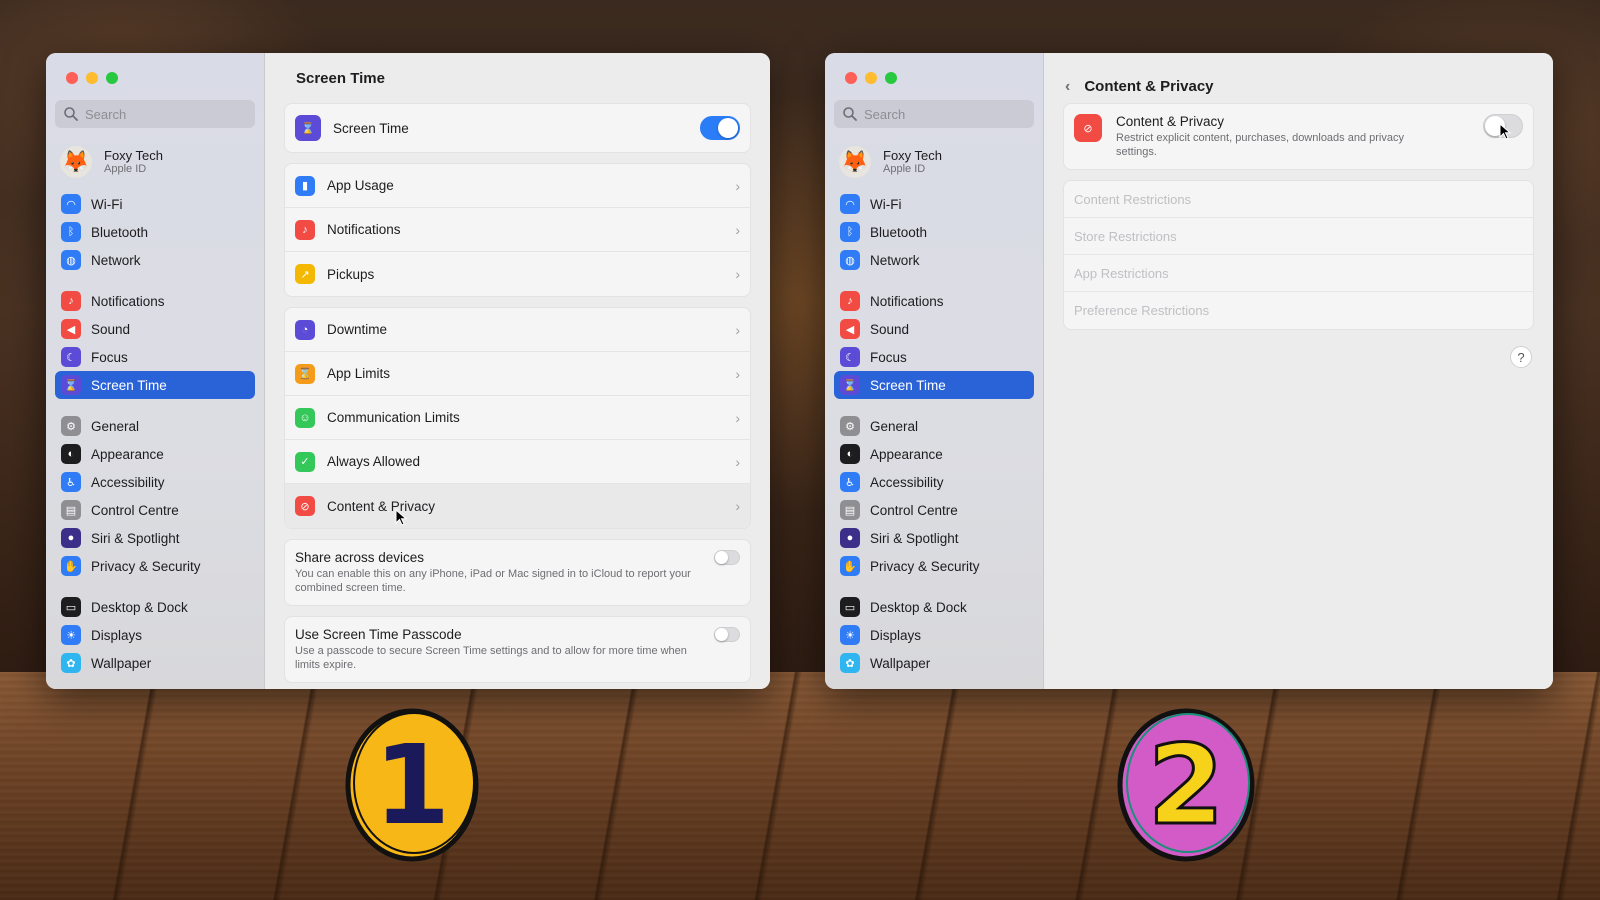 Image resolution: width=1600 pixels, height=900 pixels. Describe the element at coordinates (1521, 357) in the screenshot. I see `help-button: ?` at that location.